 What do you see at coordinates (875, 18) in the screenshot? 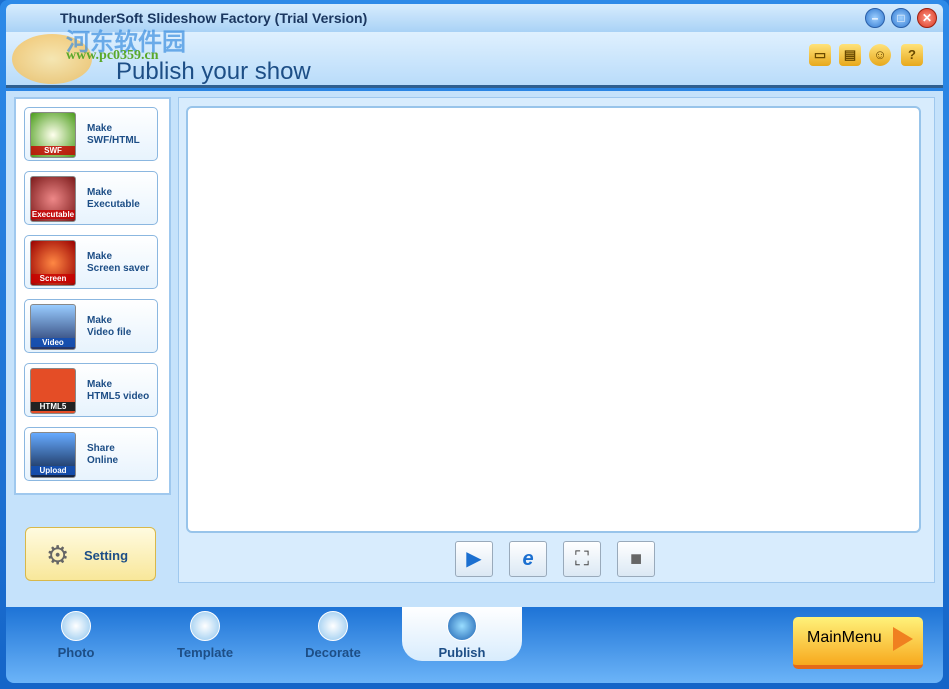
I see `minimize-button: –` at bounding box center [875, 18].